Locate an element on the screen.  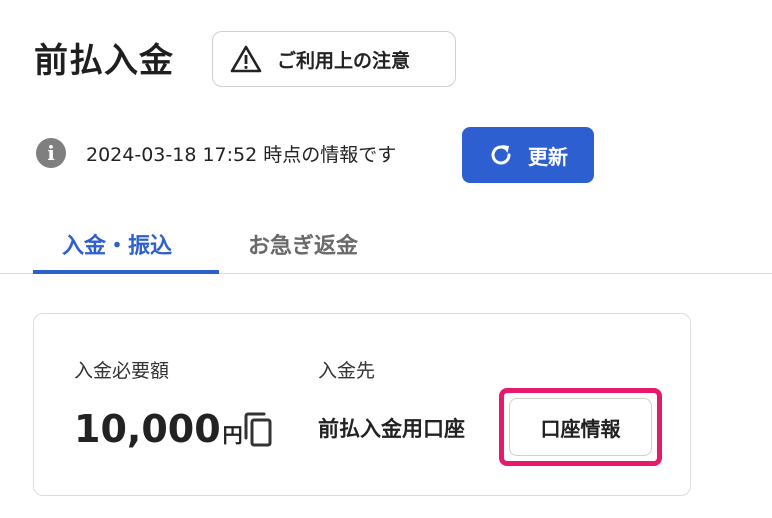
tab-urgent-refund: お急ぎ返金 is located at coordinates (303, 247).